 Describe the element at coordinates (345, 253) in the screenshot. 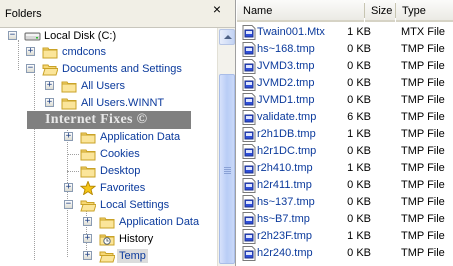

I see `file-row: h2r240.tmp 0 KB TMP File` at that location.